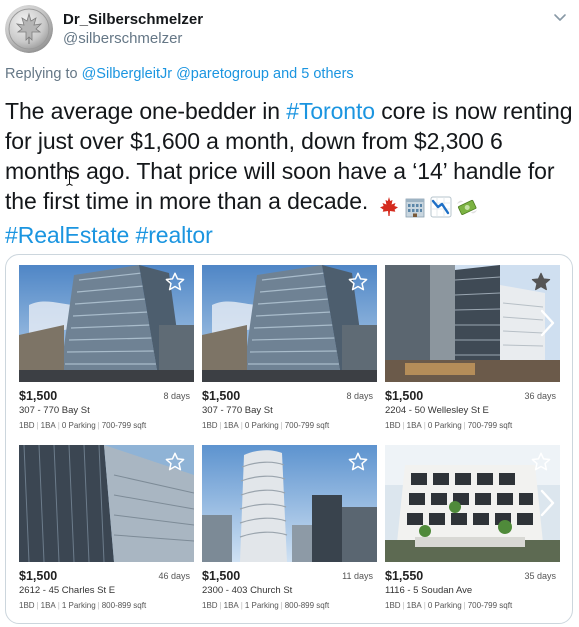 This screenshot has width=579, height=627. I want to click on display-name: Dr_Silberschmelzer, so click(133, 19).